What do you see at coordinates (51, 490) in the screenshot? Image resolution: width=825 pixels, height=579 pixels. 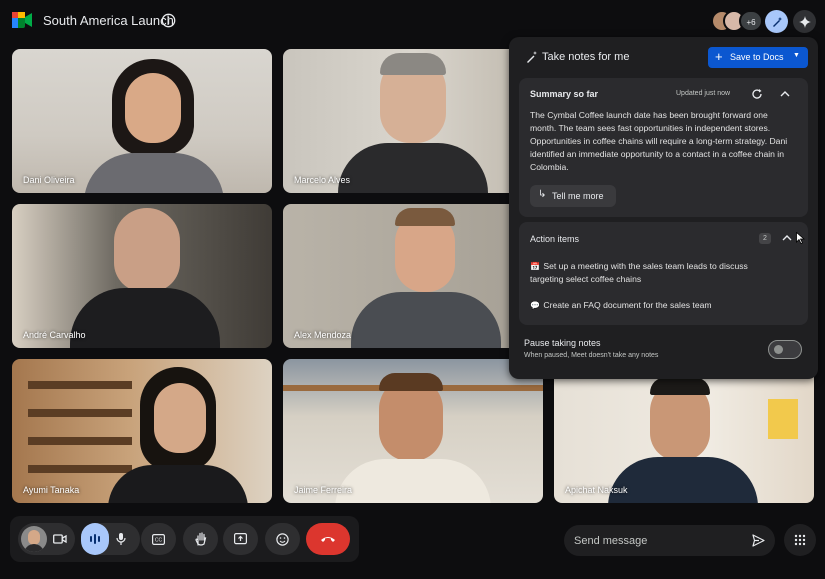 I see `participant-name: Ayumi Tanaka` at bounding box center [51, 490].